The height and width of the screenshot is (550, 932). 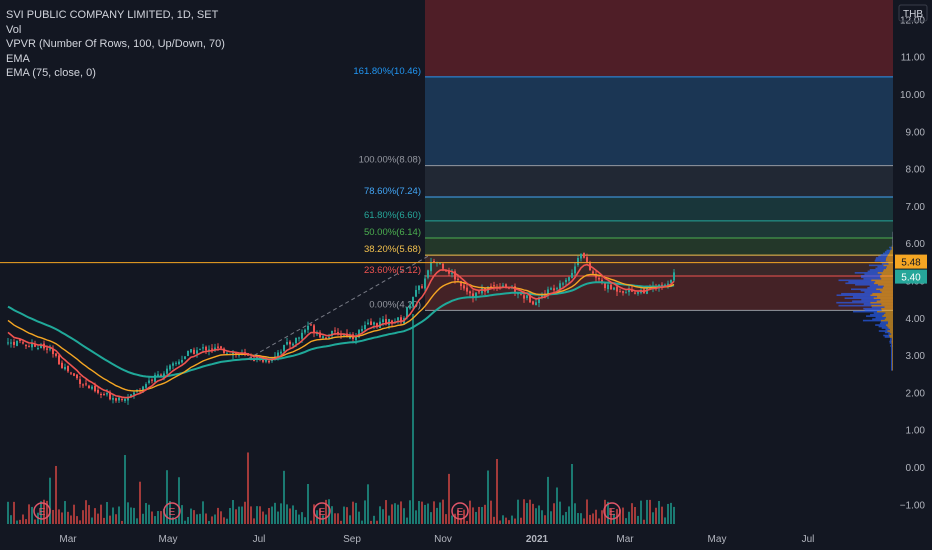 I want to click on legend-vpvr: VPVR (Number Of Rows, 100, Up/Down, 70), so click(x=115, y=44).